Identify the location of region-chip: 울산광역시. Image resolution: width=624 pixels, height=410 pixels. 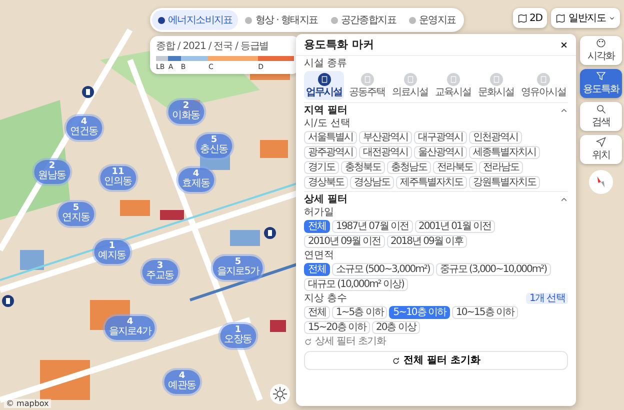
(440, 152).